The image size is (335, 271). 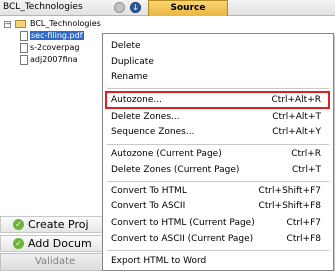 What do you see at coordinates (159, 261) in the screenshot?
I see `menu-item-label: Export HTML to Word` at bounding box center [159, 261].